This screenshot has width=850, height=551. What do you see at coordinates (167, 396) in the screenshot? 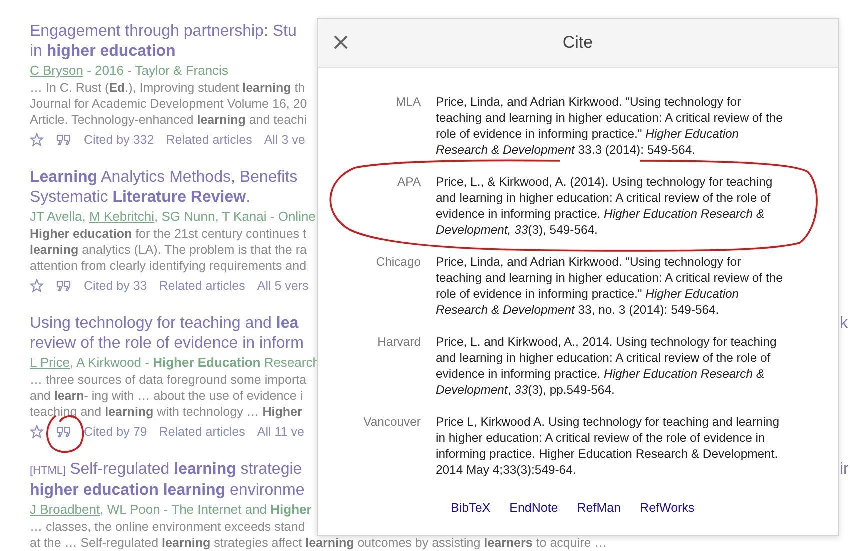
I see `snippet-line: and learn- ing with … about the use of evidence i` at bounding box center [167, 396].